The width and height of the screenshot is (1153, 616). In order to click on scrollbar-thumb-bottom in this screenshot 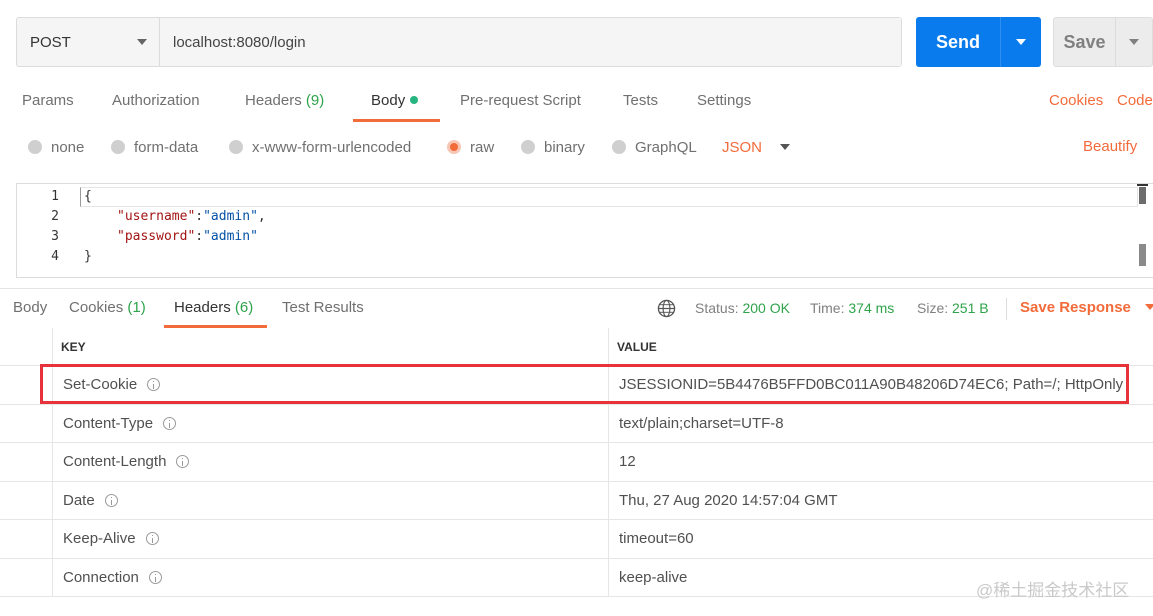, I will do `click(1142, 255)`.